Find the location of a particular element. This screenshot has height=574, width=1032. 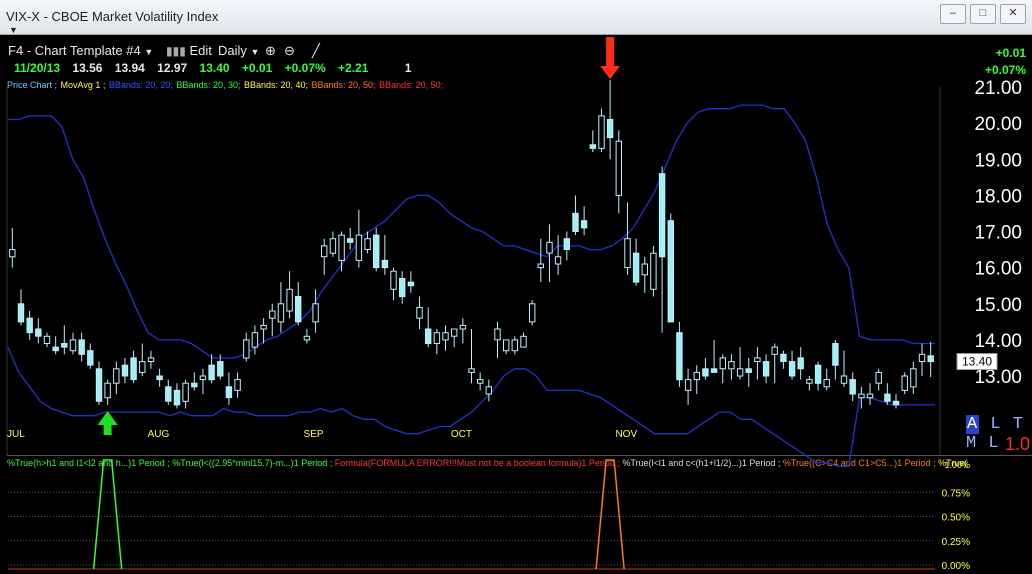

x-tick-label: AUG is located at coordinates (159, 434).